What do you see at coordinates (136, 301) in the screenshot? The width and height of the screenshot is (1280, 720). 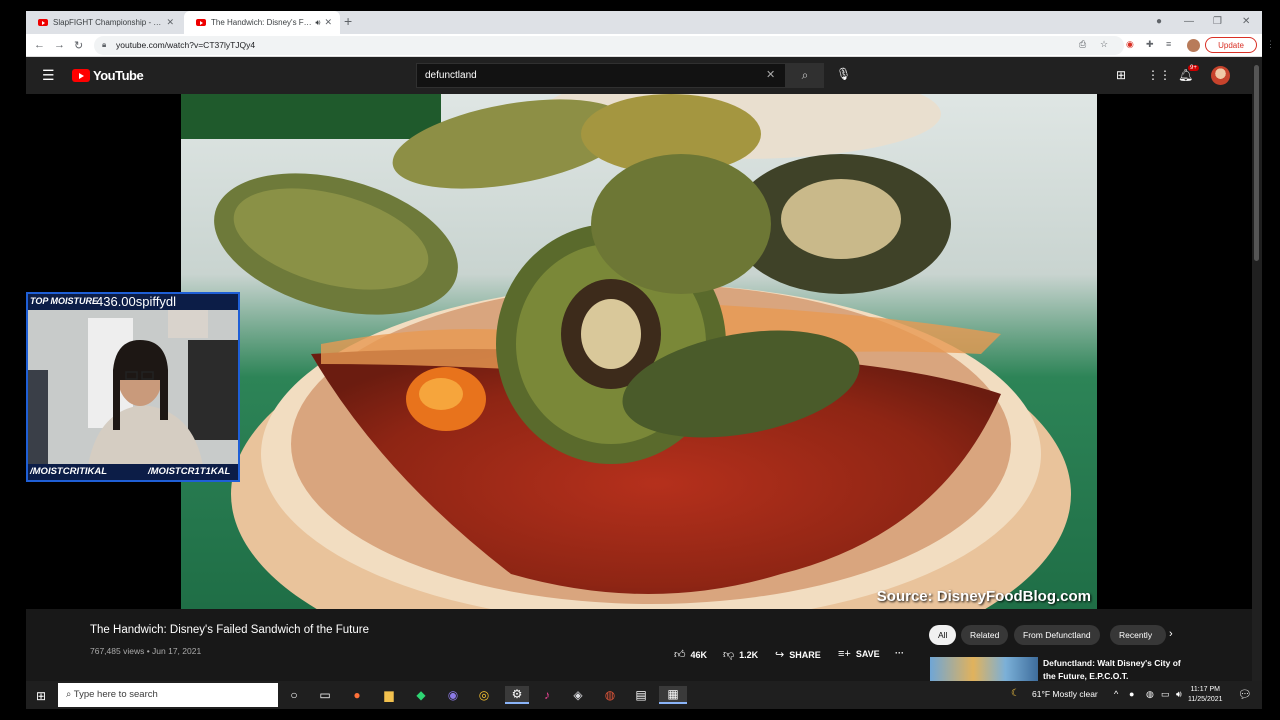 I see `top-donation-value: 436.00spiffydl` at bounding box center [136, 301].